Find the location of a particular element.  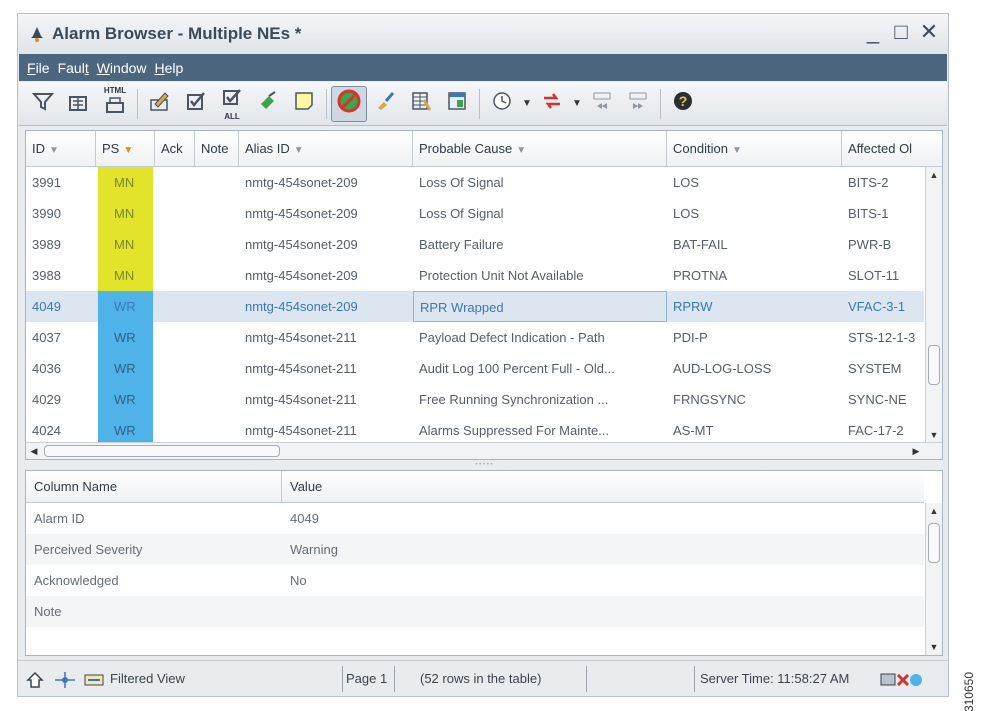

alarm-id-cell: 3988 is located at coordinates (46, 275).